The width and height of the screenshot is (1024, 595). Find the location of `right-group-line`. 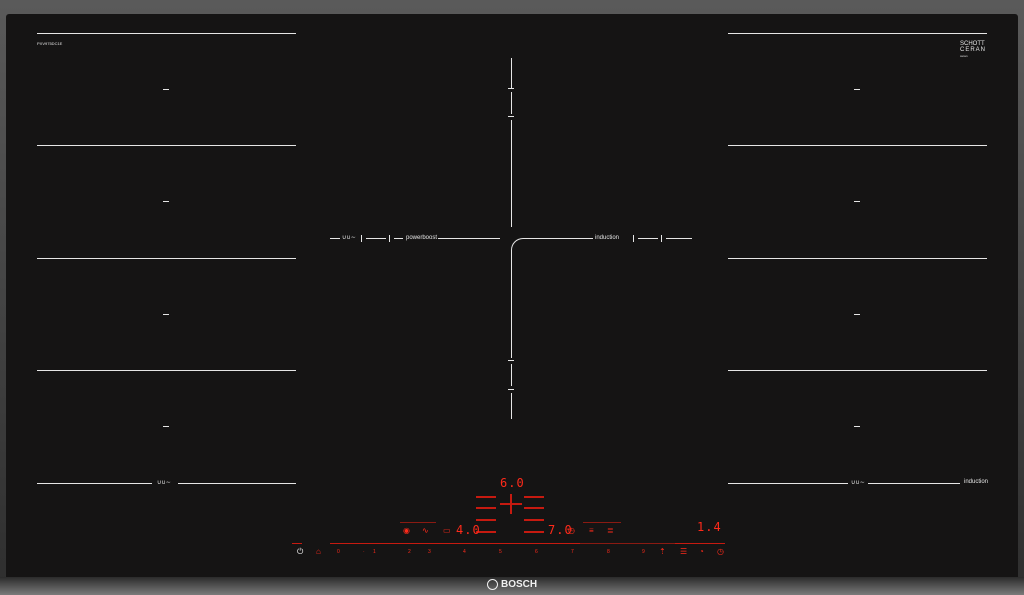

right-group-line is located at coordinates (602, 522).